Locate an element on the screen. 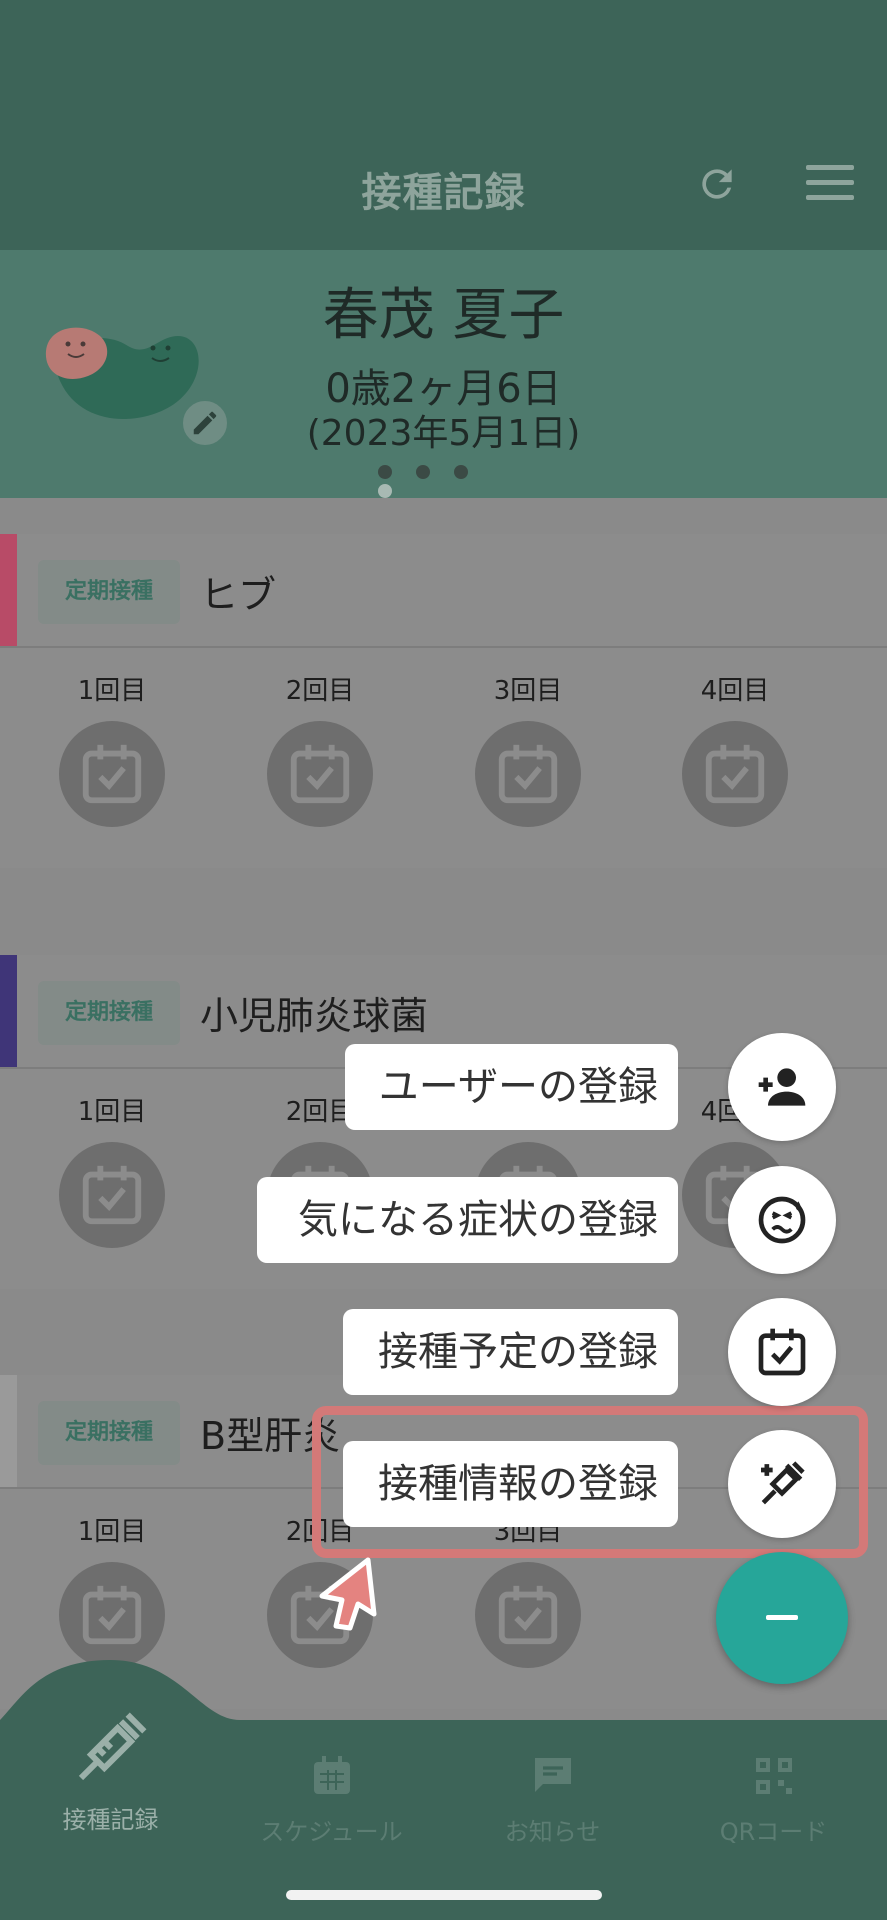  nav-item: お知らせ is located at coordinates (552, 1799).